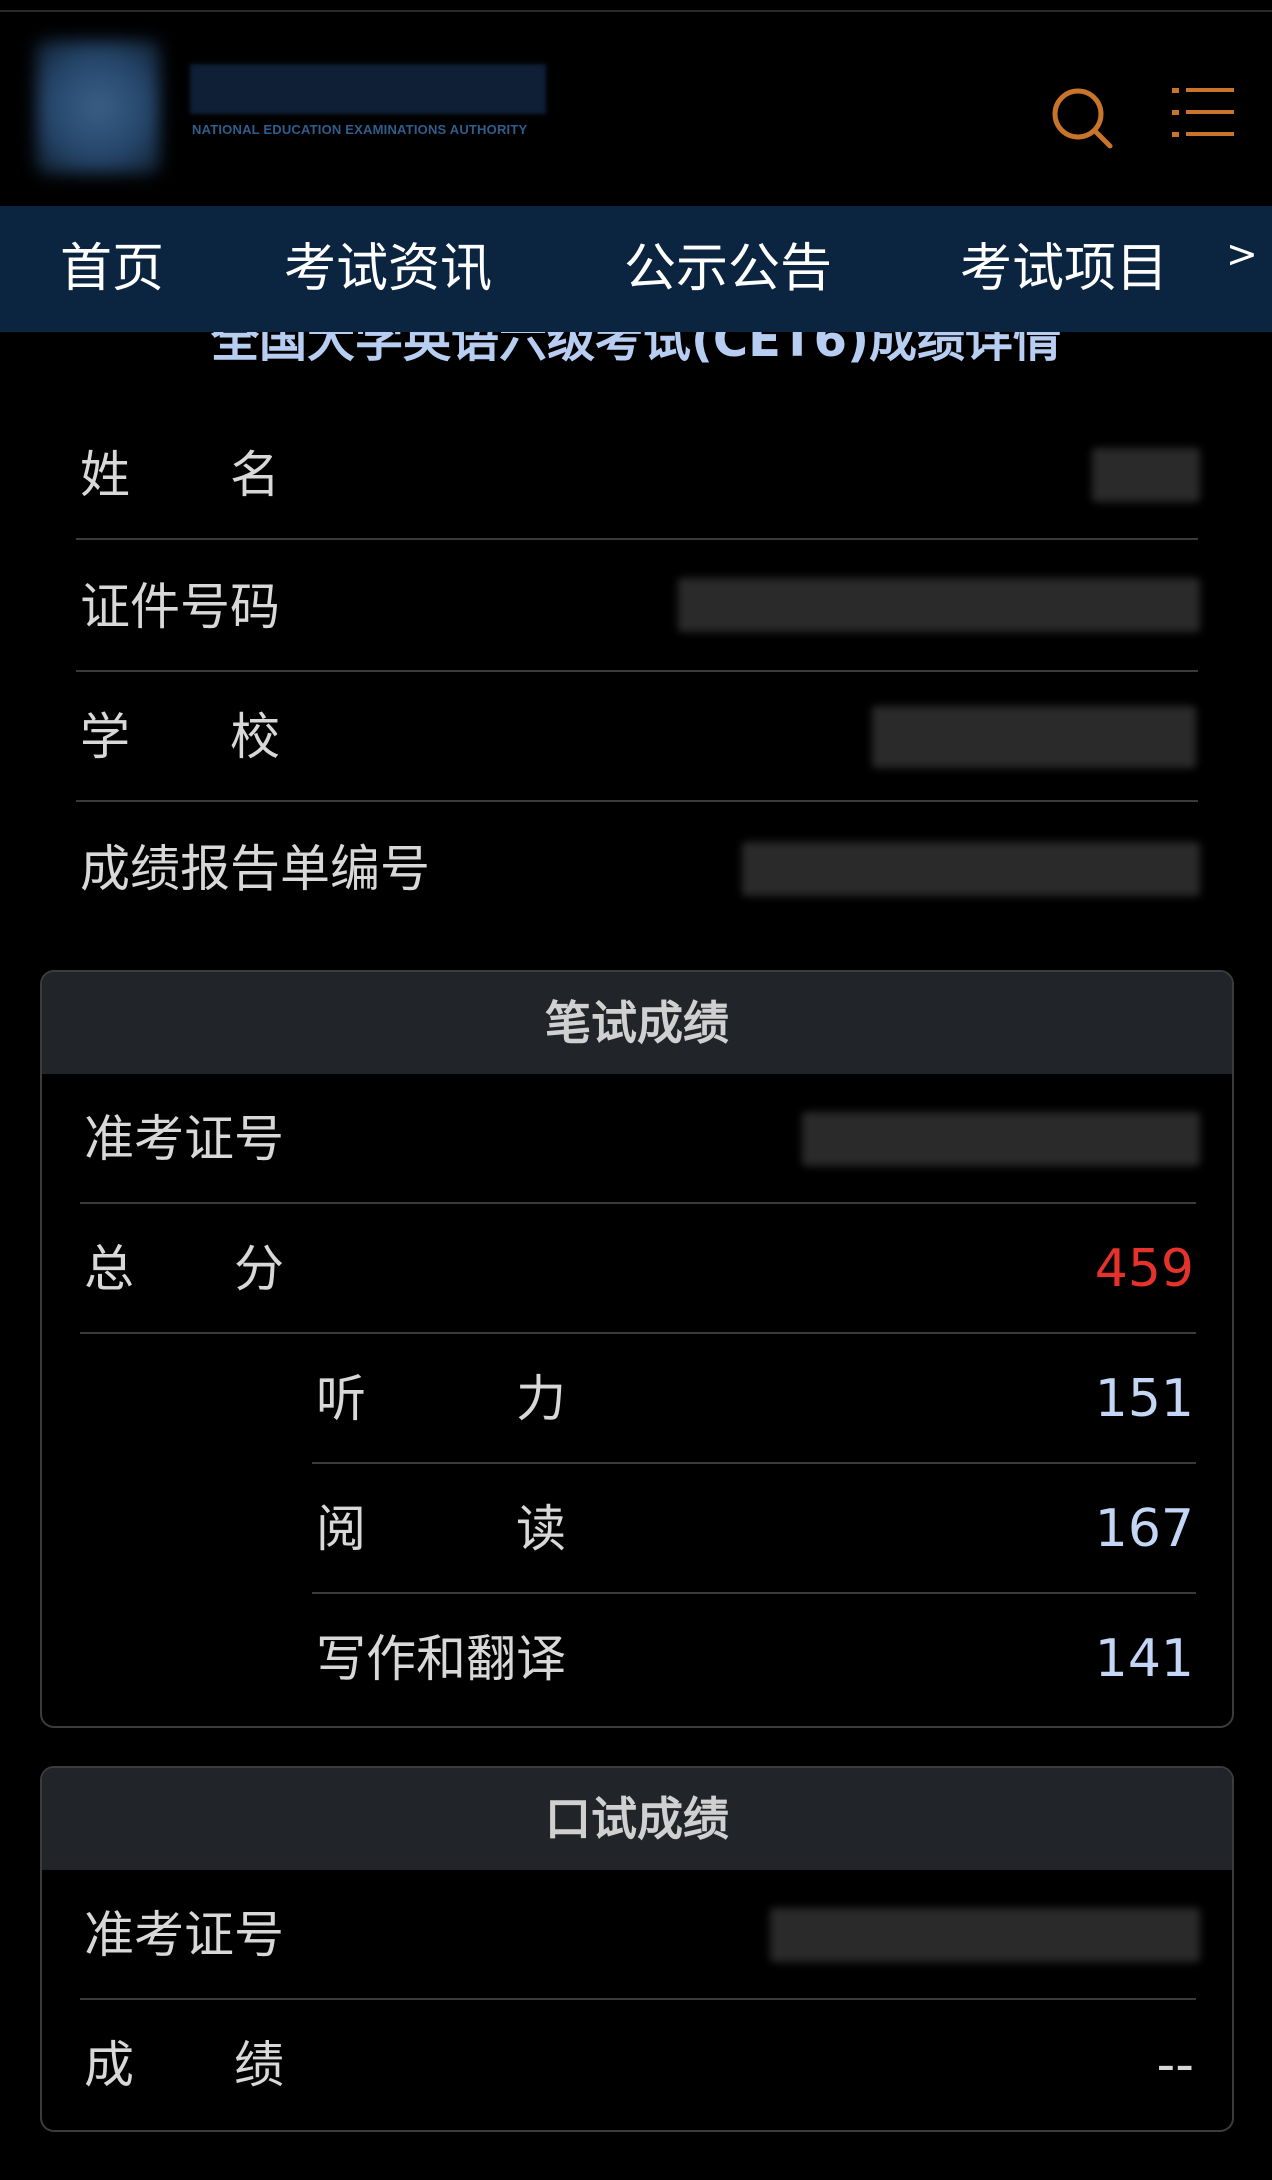 The height and width of the screenshot is (2180, 1272). What do you see at coordinates (1064, 269) in the screenshot?
I see `nav-item-exams: 考试项目` at bounding box center [1064, 269].